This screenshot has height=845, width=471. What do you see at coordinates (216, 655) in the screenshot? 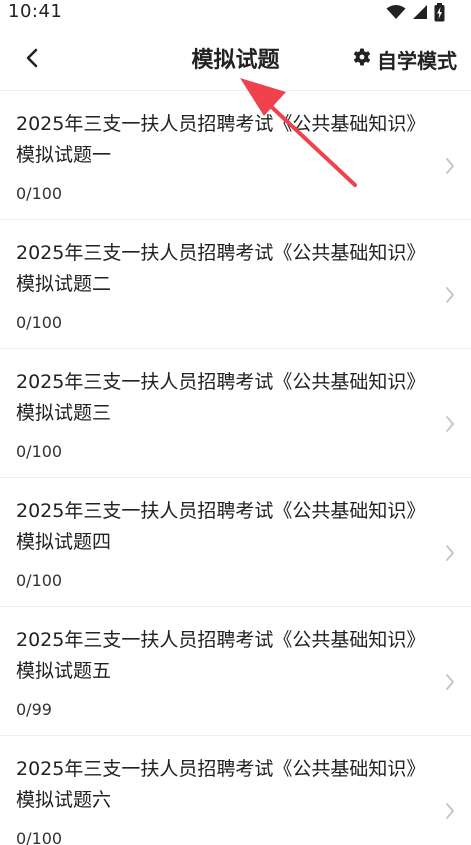
I see `exam-title: 2025年三支一扶人员招聘考试《公共基础知识》模拟试题五` at bounding box center [216, 655].